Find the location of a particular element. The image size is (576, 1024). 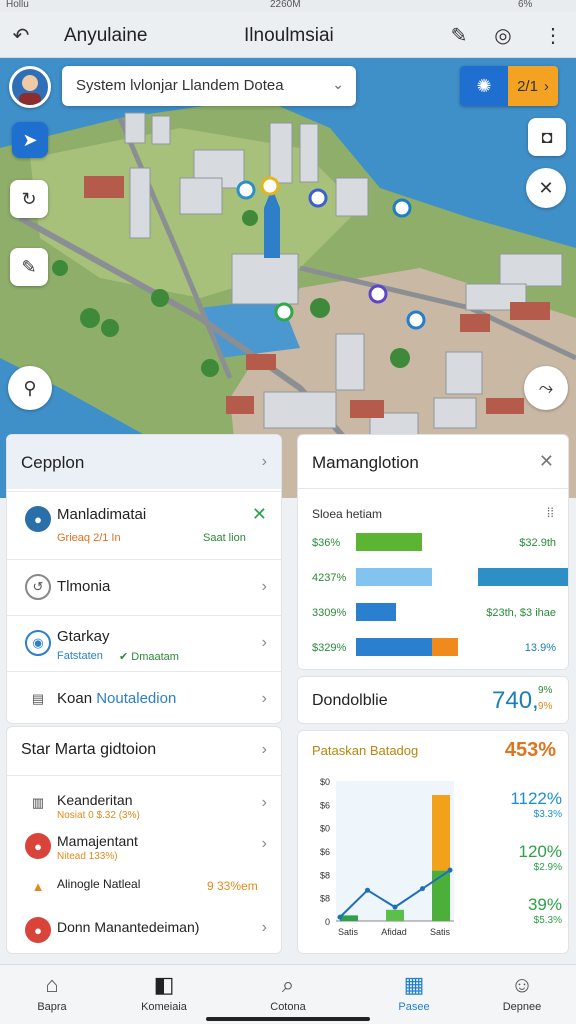

list-item-label: Keanderitan is located at coordinates (95, 800).